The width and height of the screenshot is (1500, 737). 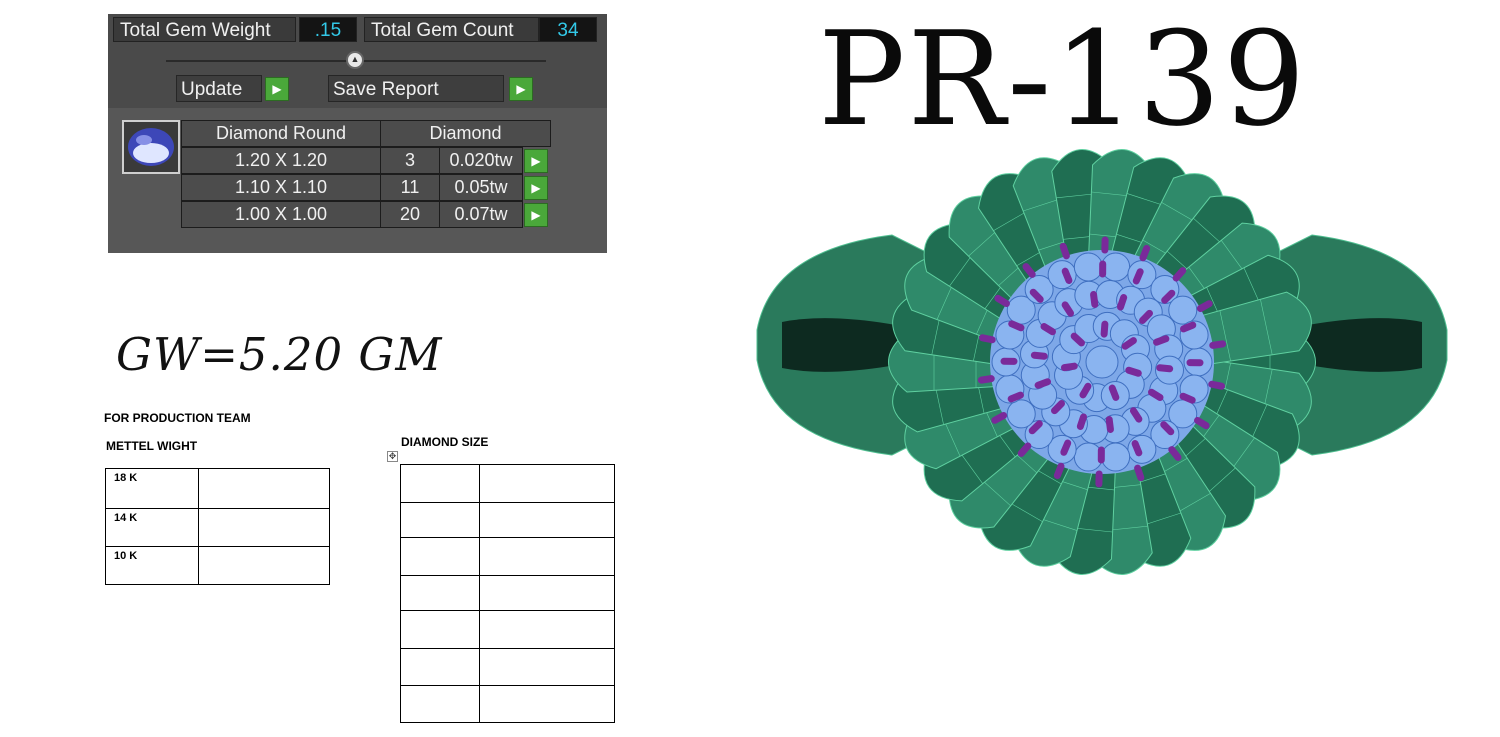 What do you see at coordinates (152, 565) in the screenshot?
I see `metal-10k-label: 10 K` at bounding box center [152, 565].